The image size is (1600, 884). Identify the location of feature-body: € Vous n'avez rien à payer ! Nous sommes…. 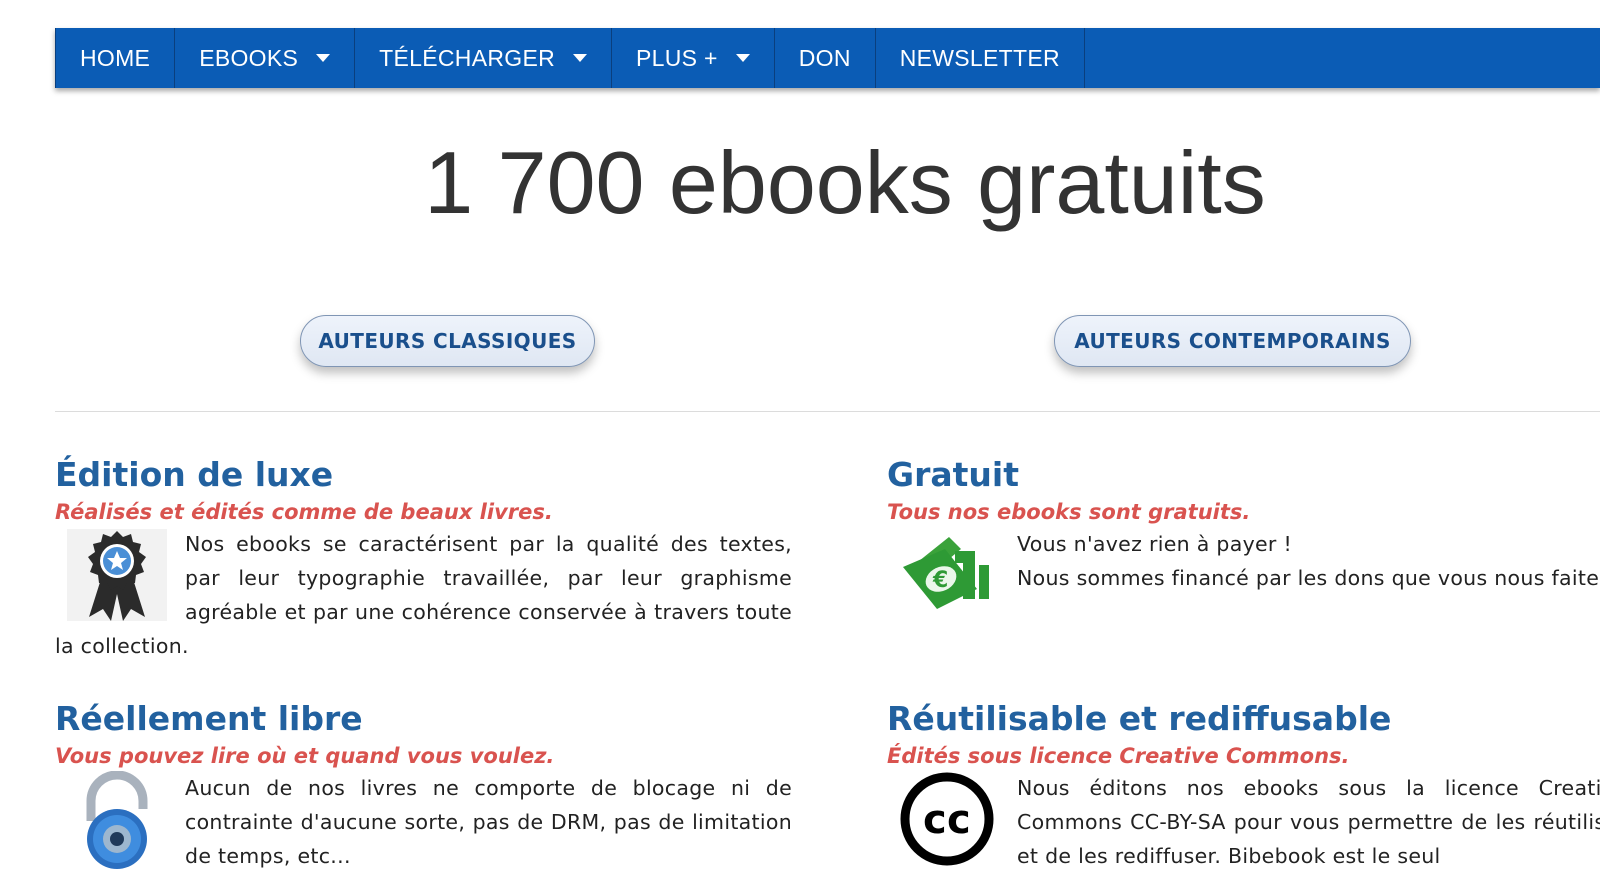
(1243, 568).